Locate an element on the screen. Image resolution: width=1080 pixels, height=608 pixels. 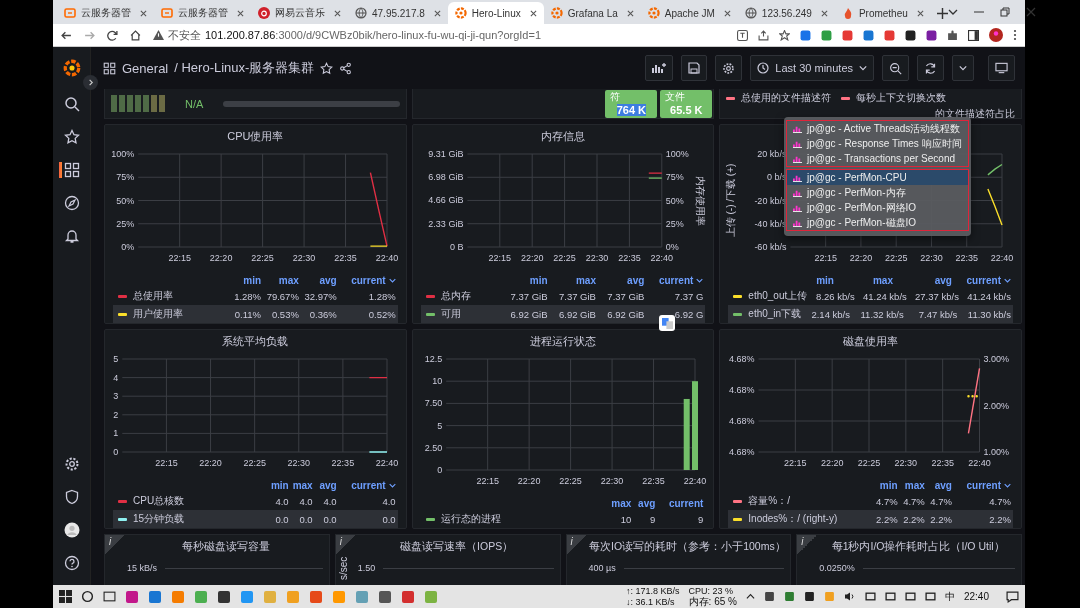
star-icon is located at coordinates (784, 35).